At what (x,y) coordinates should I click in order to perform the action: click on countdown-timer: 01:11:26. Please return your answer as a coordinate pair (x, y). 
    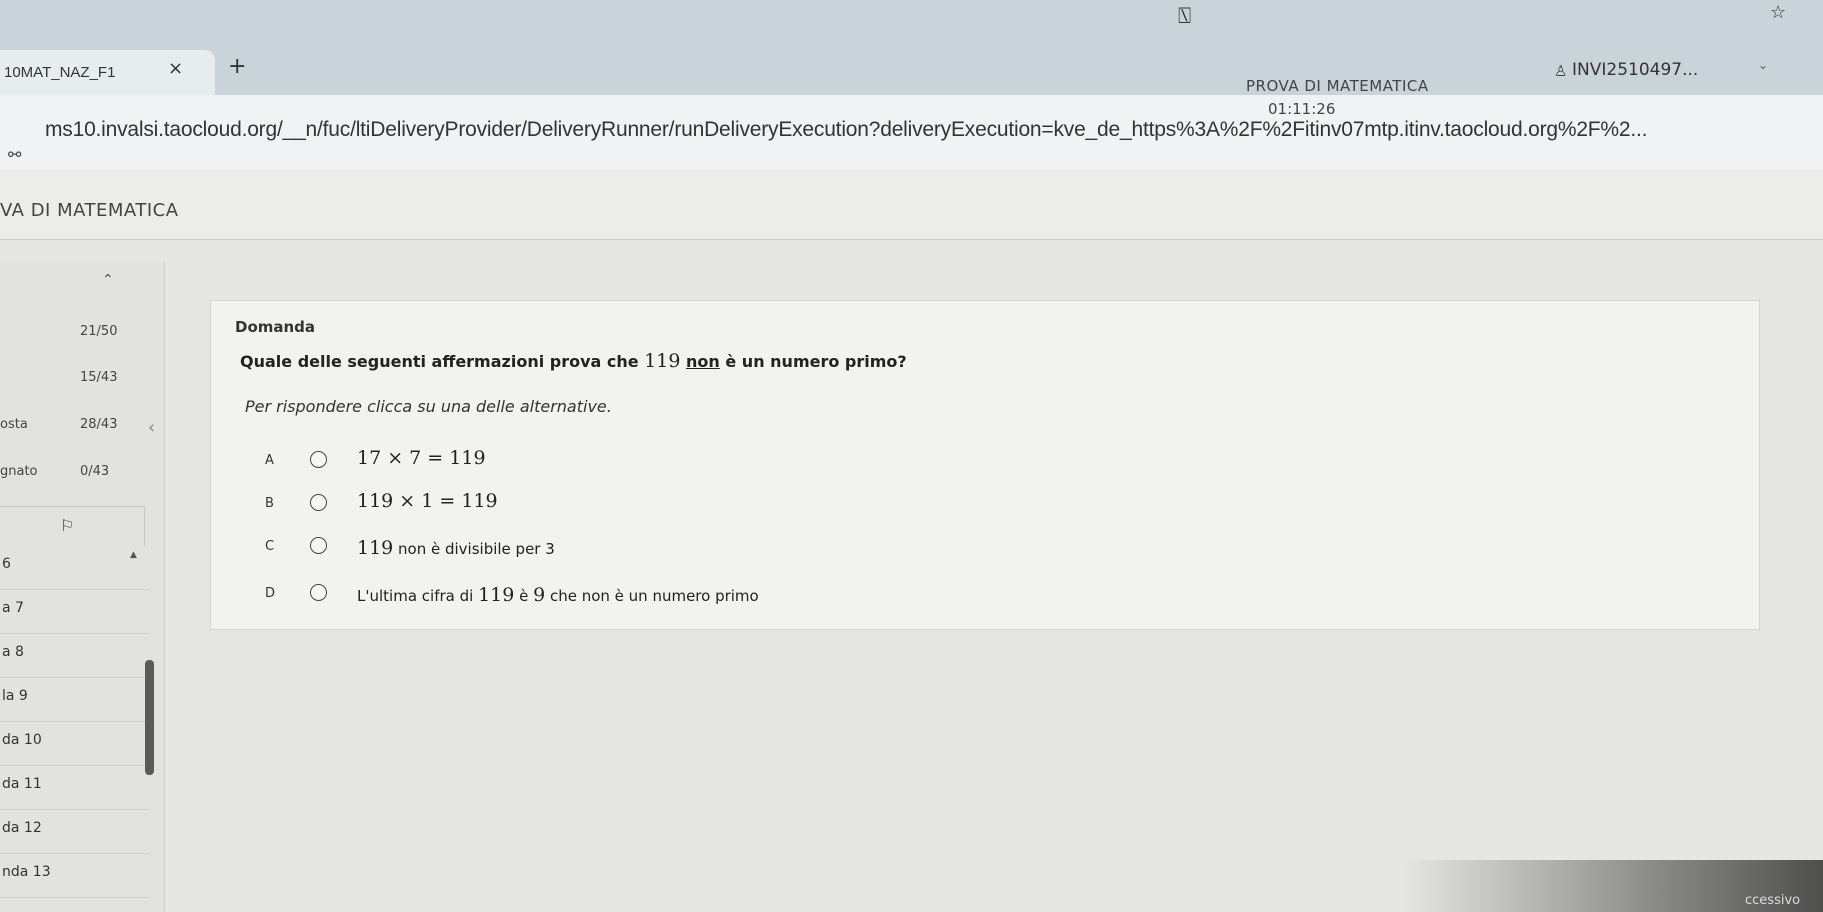
    Looking at the image, I should click on (1302, 109).